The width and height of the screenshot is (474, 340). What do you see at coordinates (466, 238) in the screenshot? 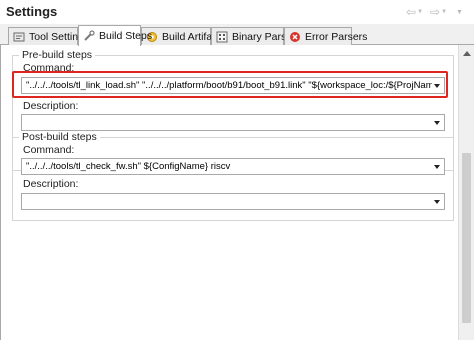
I see `scrollbar-thumb` at bounding box center [466, 238].